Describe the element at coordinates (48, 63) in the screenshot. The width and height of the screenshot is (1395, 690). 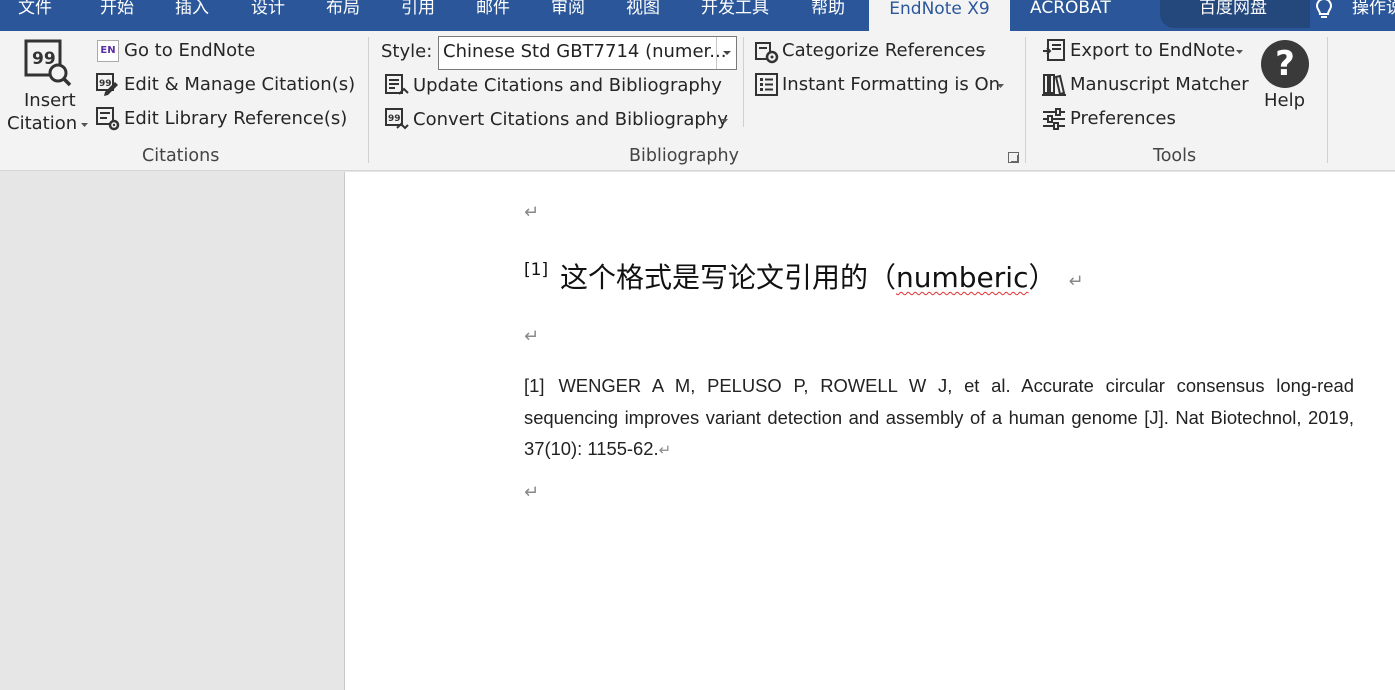
I see `insert-citation-icon: 99` at that location.